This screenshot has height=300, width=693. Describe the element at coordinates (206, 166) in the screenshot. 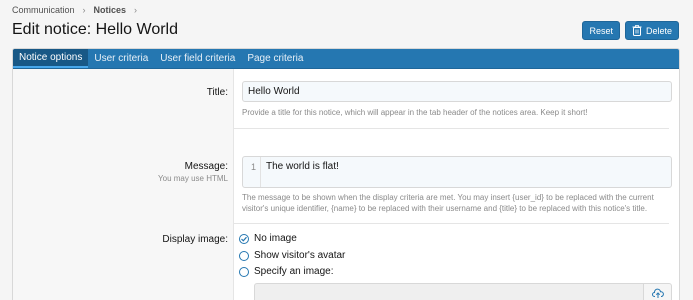

I see `message-label: Message:` at that location.